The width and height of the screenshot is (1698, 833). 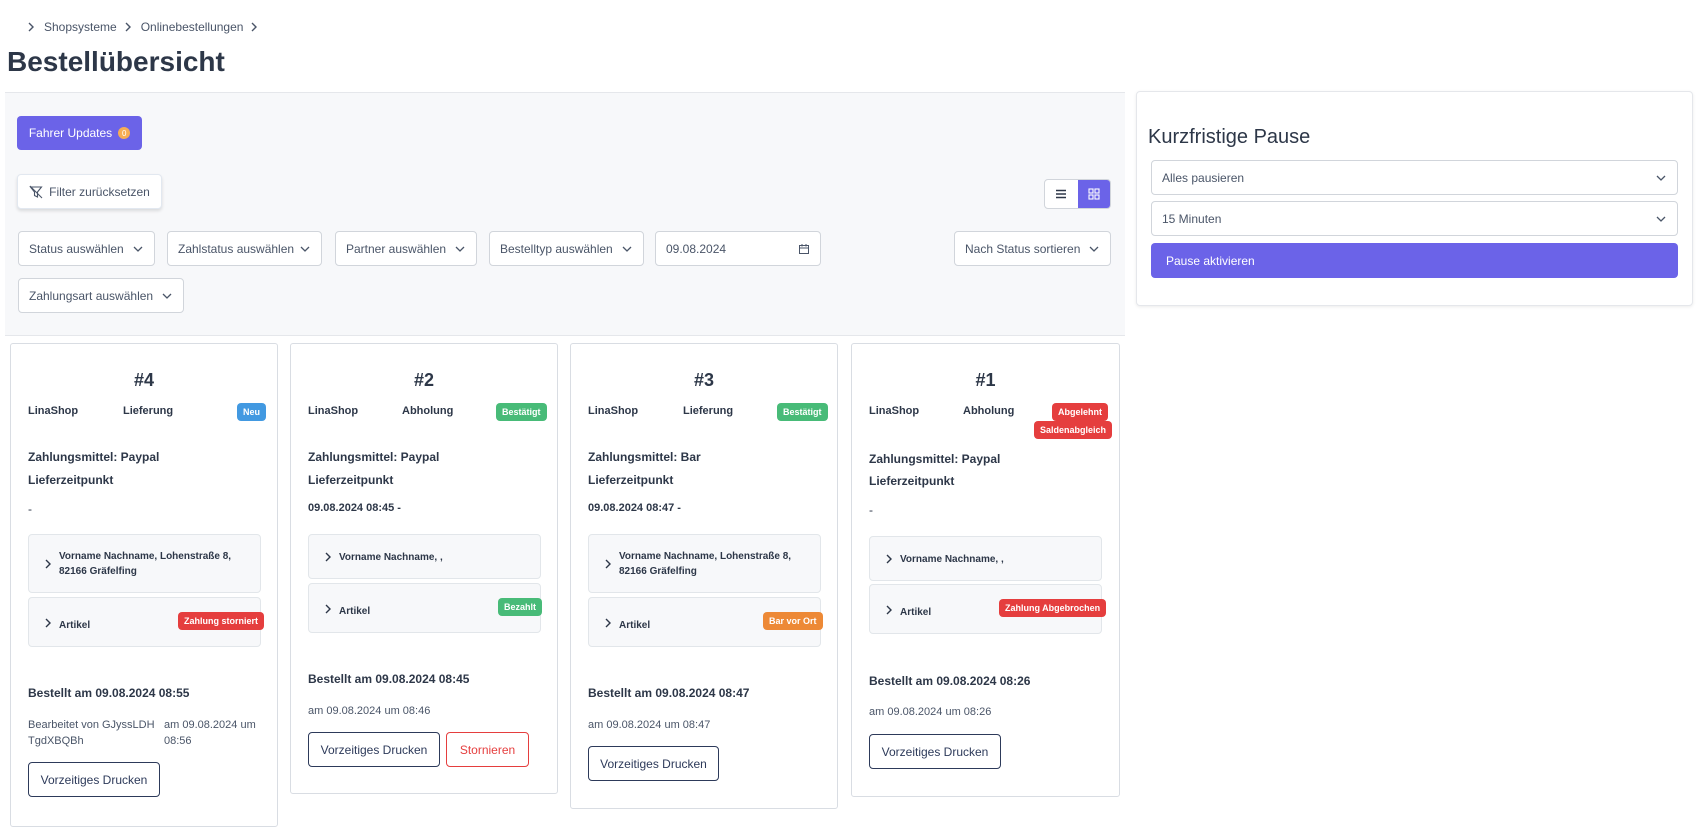 I want to click on status-badge: Abgelehnt, so click(x=1080, y=412).